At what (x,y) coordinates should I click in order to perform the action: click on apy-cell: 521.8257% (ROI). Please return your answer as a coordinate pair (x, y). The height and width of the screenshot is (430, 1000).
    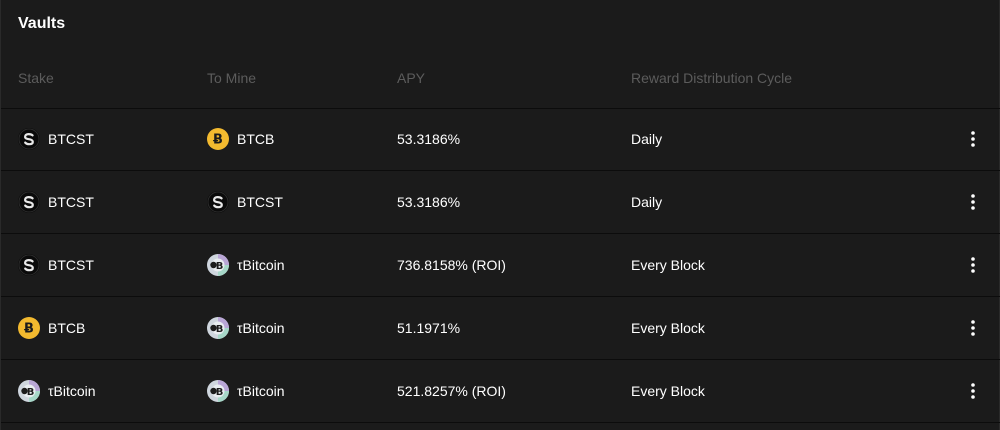
    Looking at the image, I should click on (451, 391).